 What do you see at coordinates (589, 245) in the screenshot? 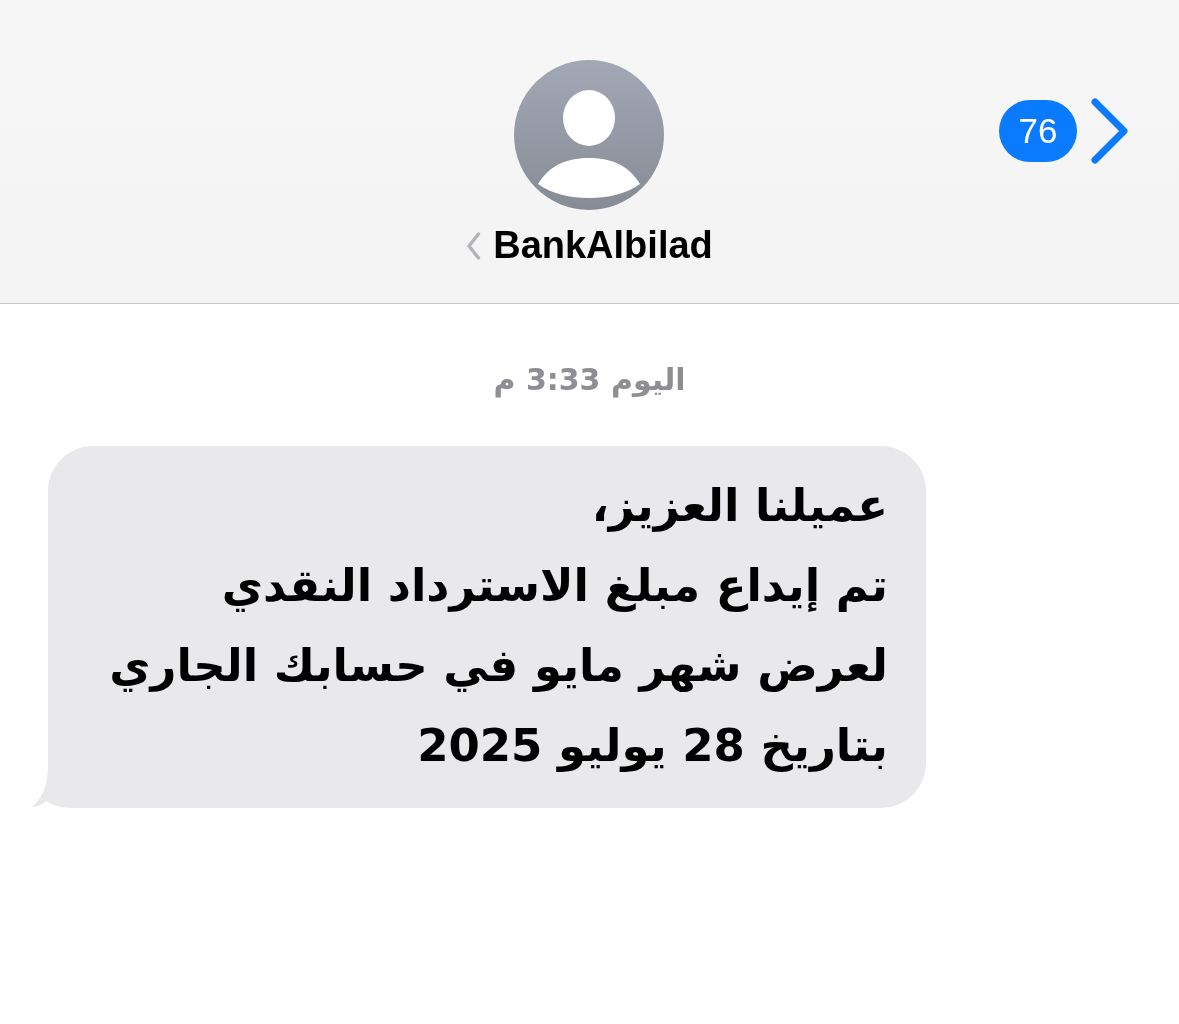
I see `contact-name-button: BankAlbilad` at bounding box center [589, 245].